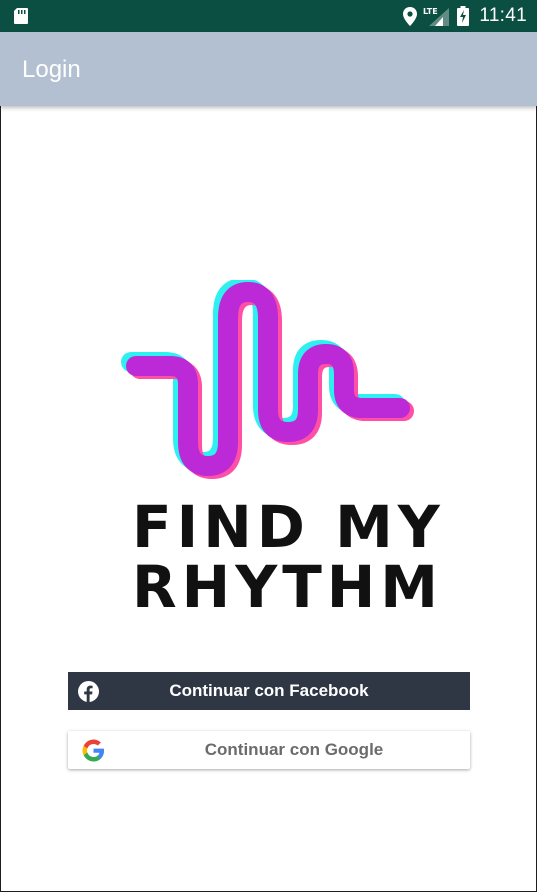  I want to click on logo-text-line2: RHYTHM, so click(288, 587).